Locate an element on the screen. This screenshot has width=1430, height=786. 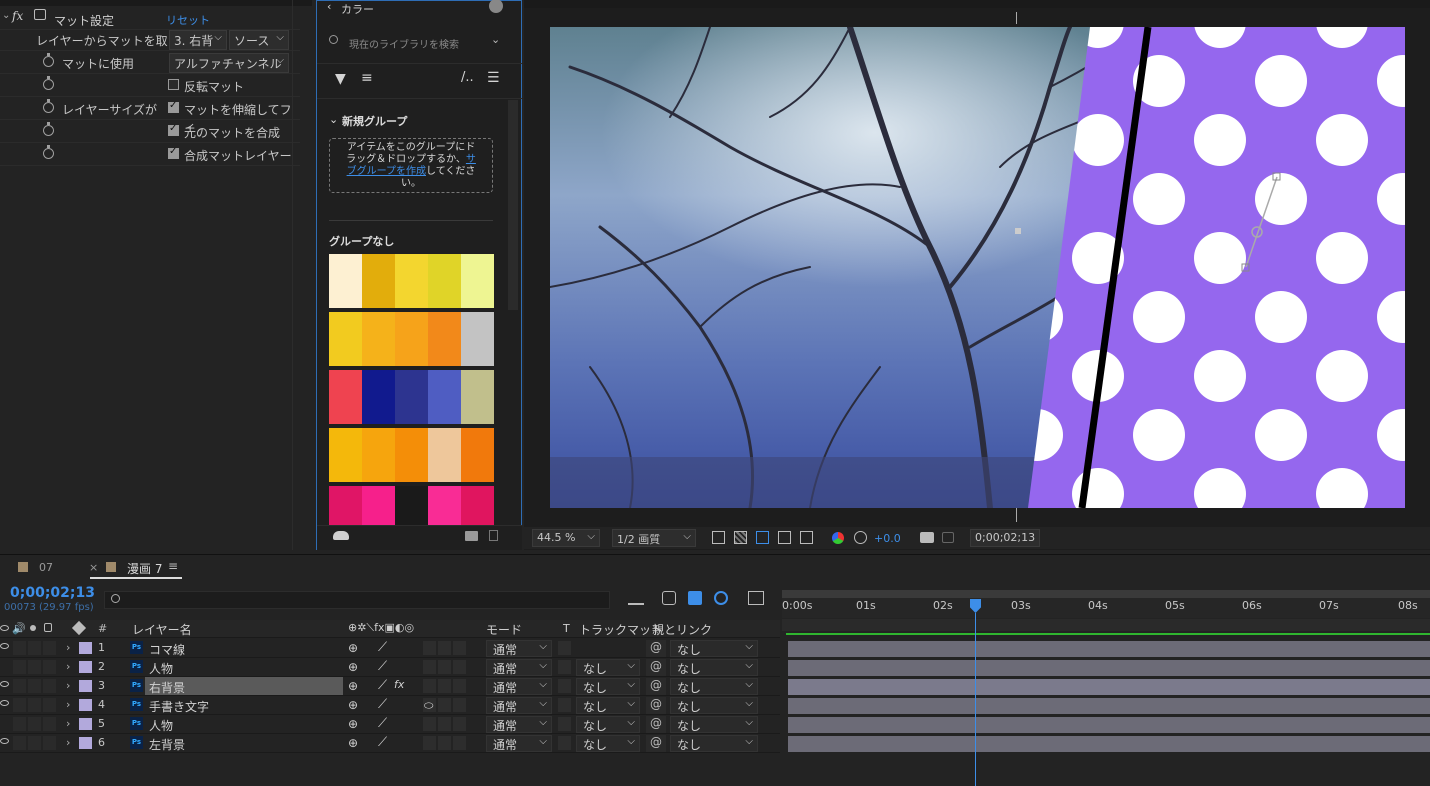
audio-icon: 🔊 is located at coordinates (19, 628).